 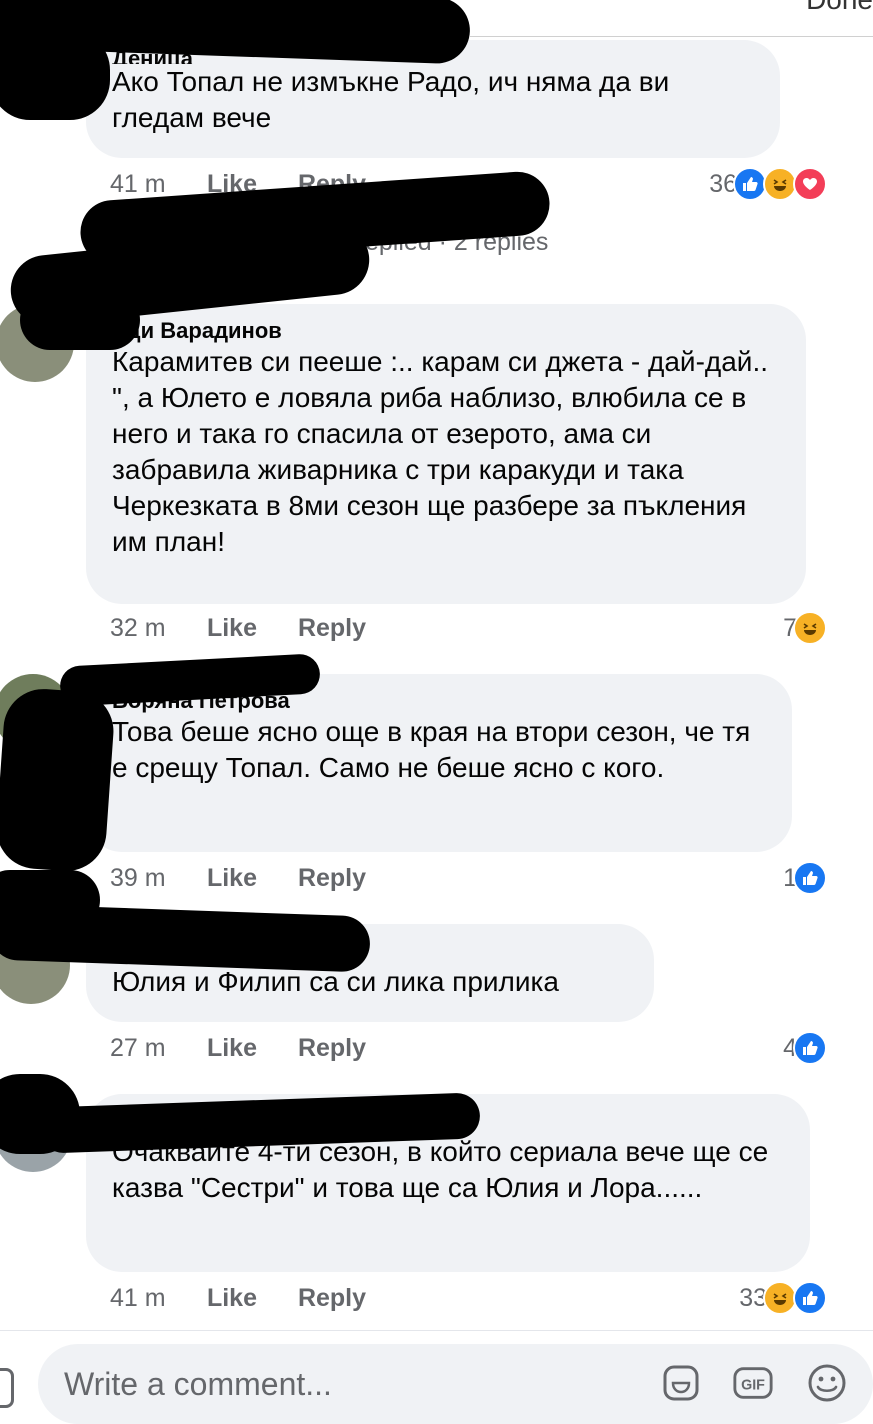 What do you see at coordinates (138, 1298) in the screenshot?
I see `comment-time: 41 m` at bounding box center [138, 1298].